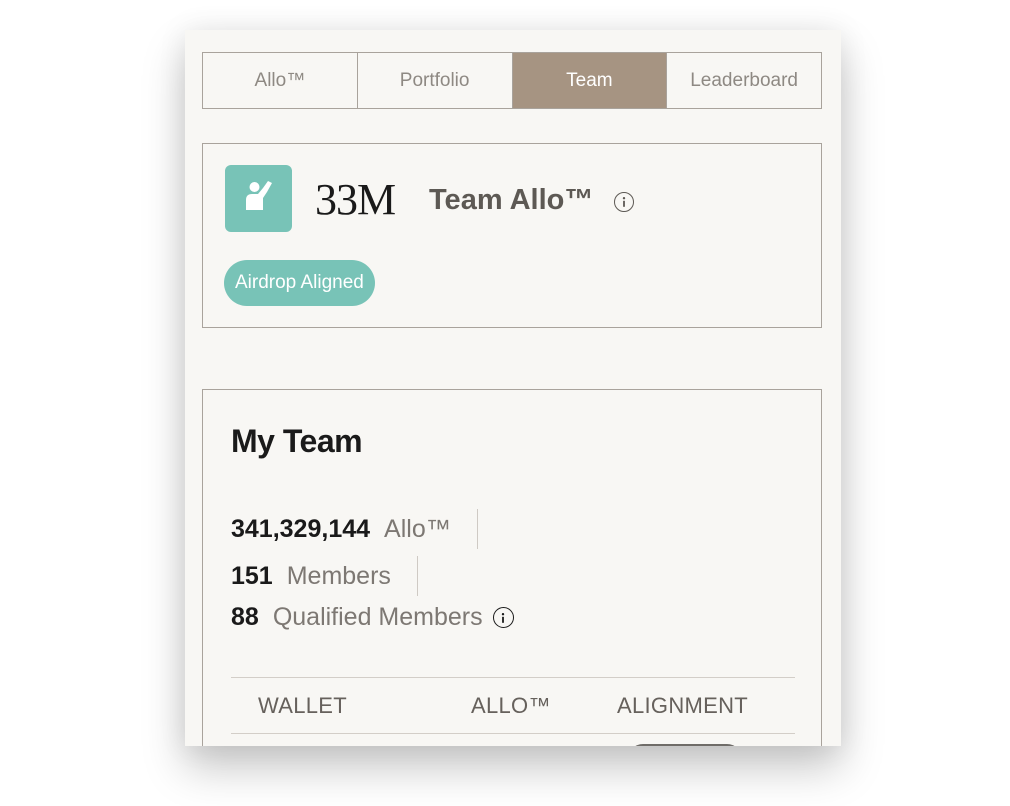 This screenshot has width=1010, height=806. I want to click on stat-qualified-members: 88 Qualified Members, so click(372, 617).